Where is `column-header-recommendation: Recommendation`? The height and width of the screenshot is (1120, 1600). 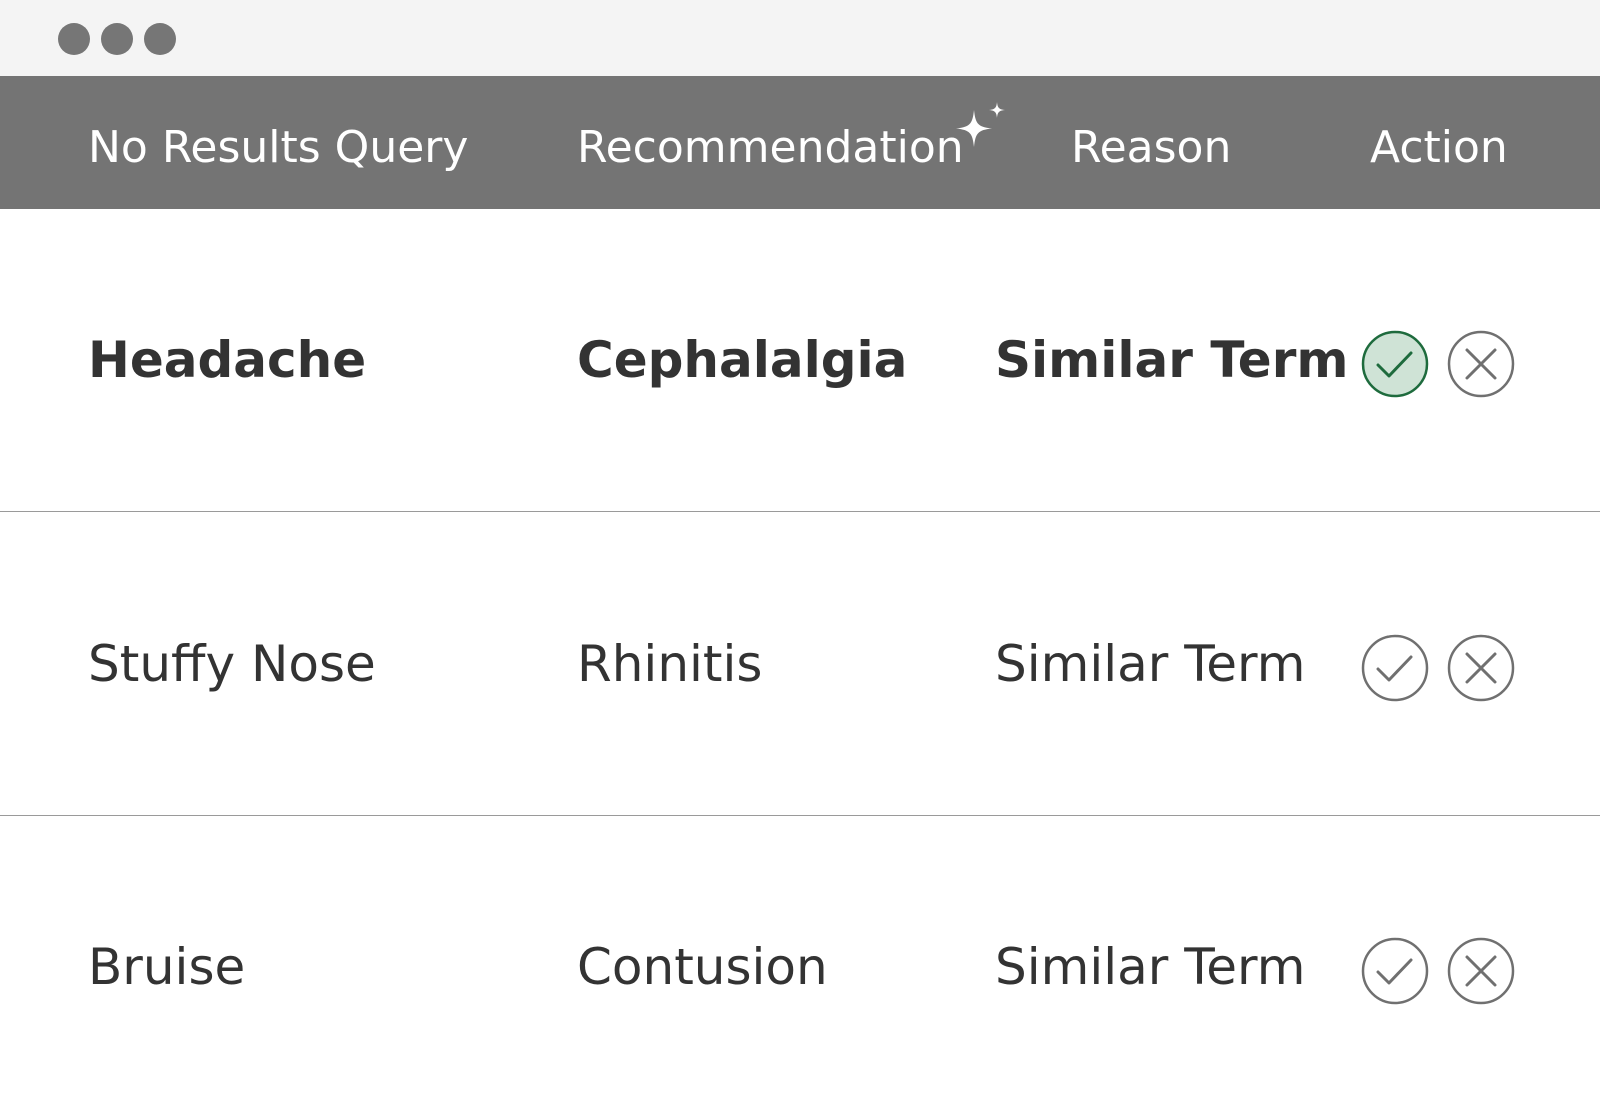
column-header-recommendation: Recommendation is located at coordinates (770, 147).